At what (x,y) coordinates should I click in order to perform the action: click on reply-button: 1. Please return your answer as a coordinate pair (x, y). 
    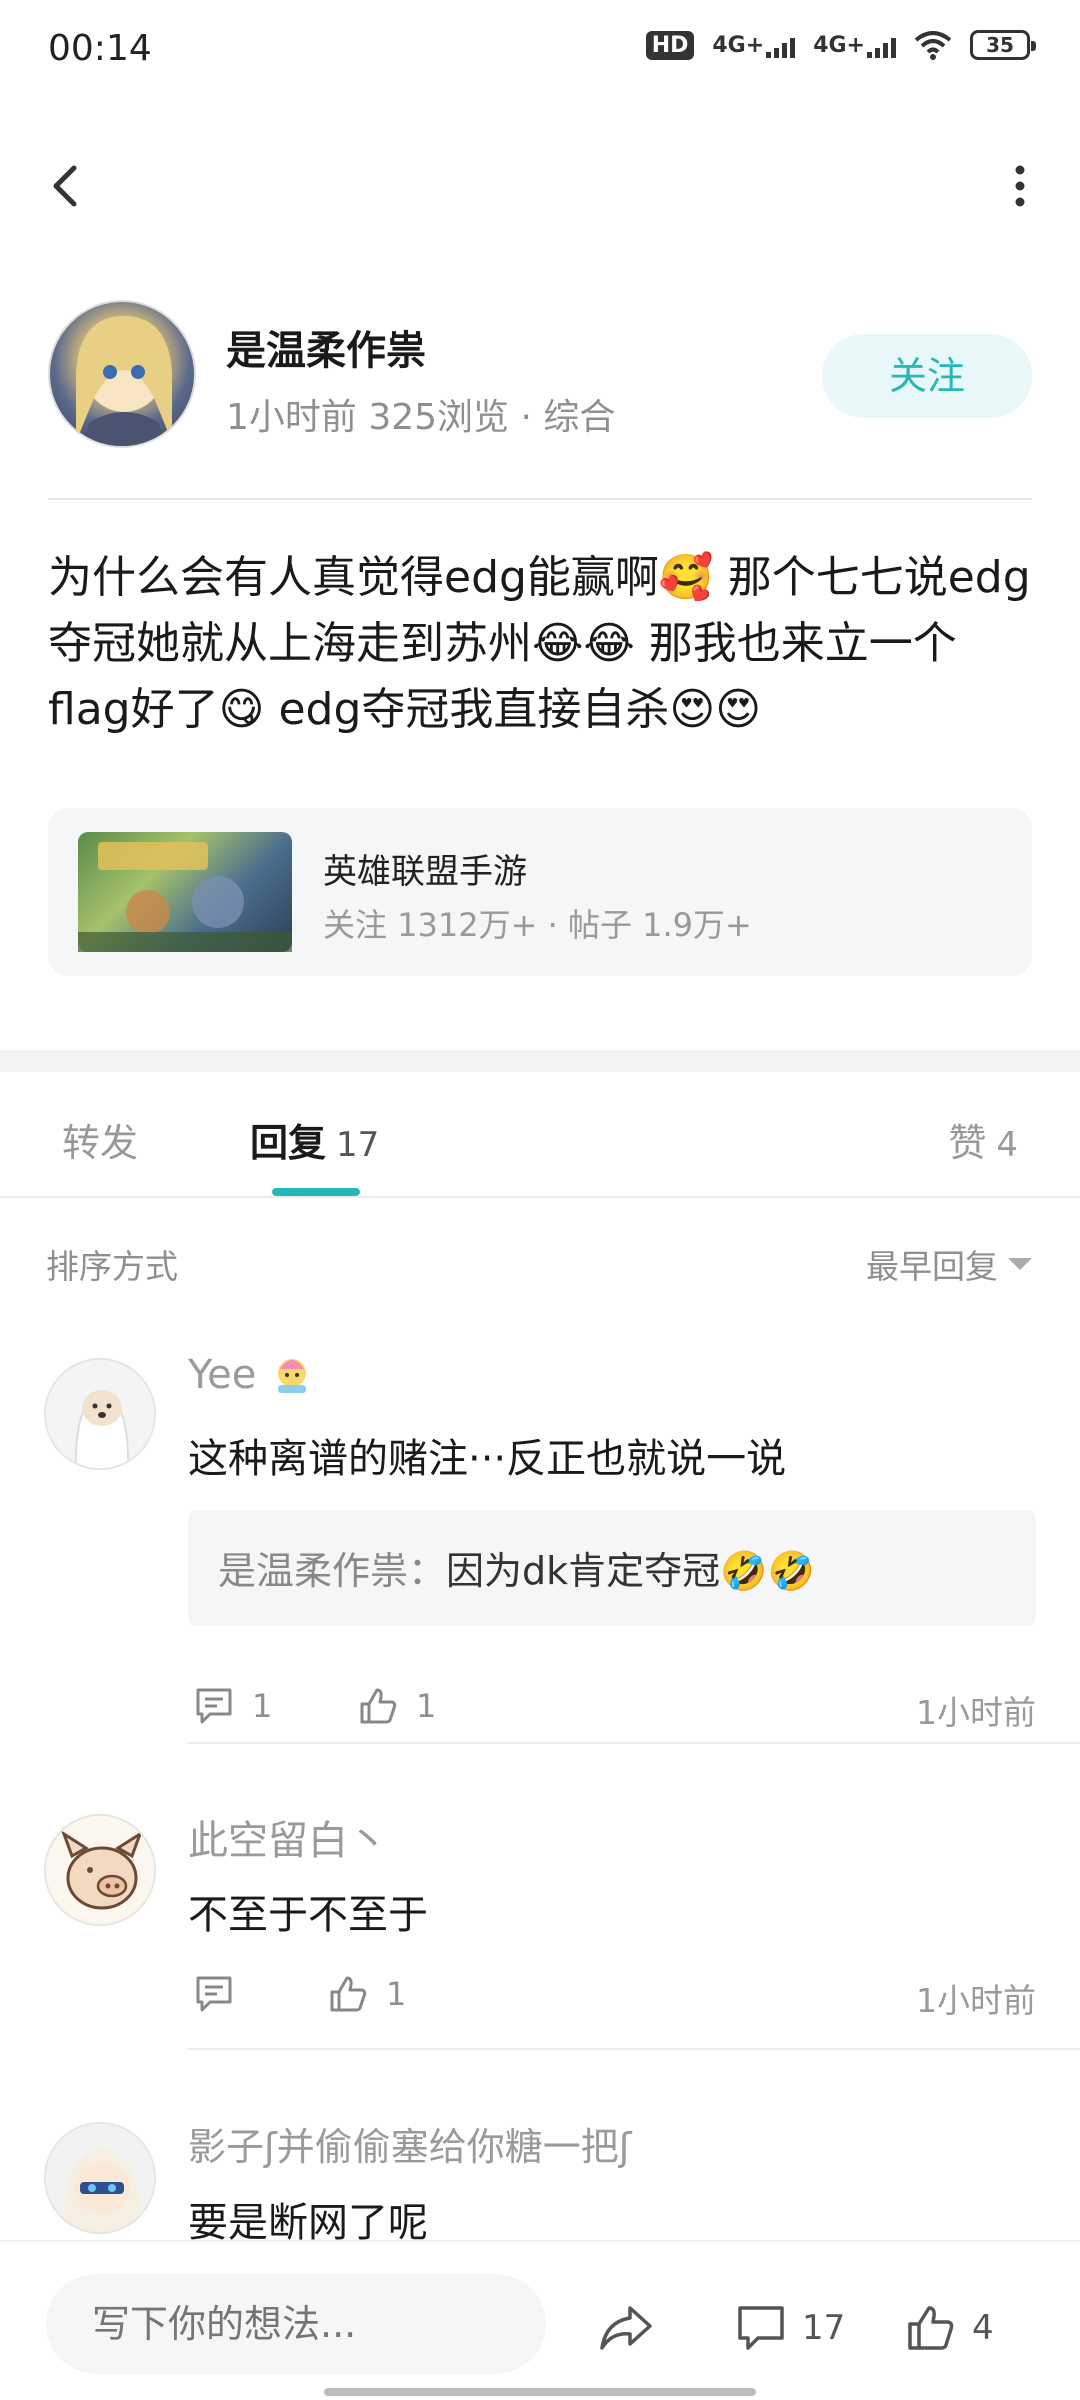
    Looking at the image, I should click on (232, 1706).